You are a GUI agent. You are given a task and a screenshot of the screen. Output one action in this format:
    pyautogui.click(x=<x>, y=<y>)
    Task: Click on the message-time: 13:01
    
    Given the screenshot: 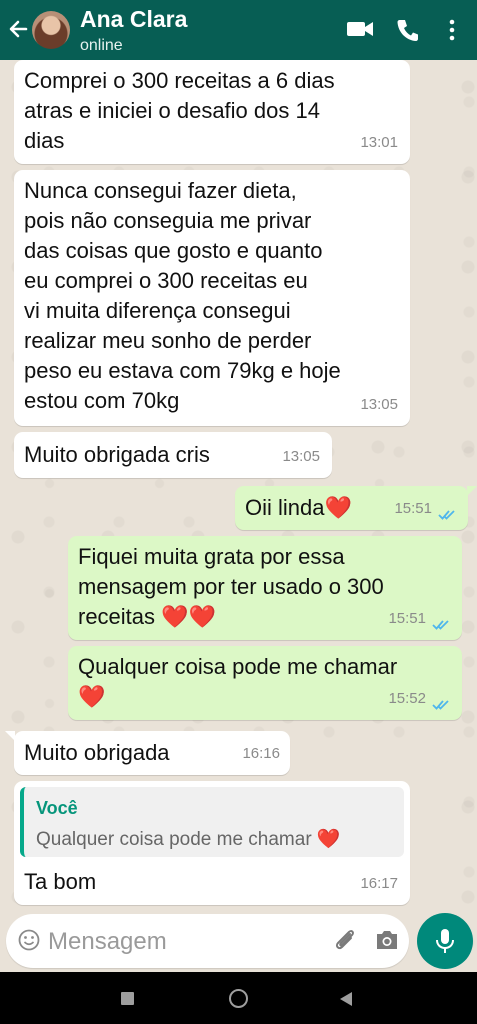 What is the action you would take?
    pyautogui.click(x=379, y=142)
    